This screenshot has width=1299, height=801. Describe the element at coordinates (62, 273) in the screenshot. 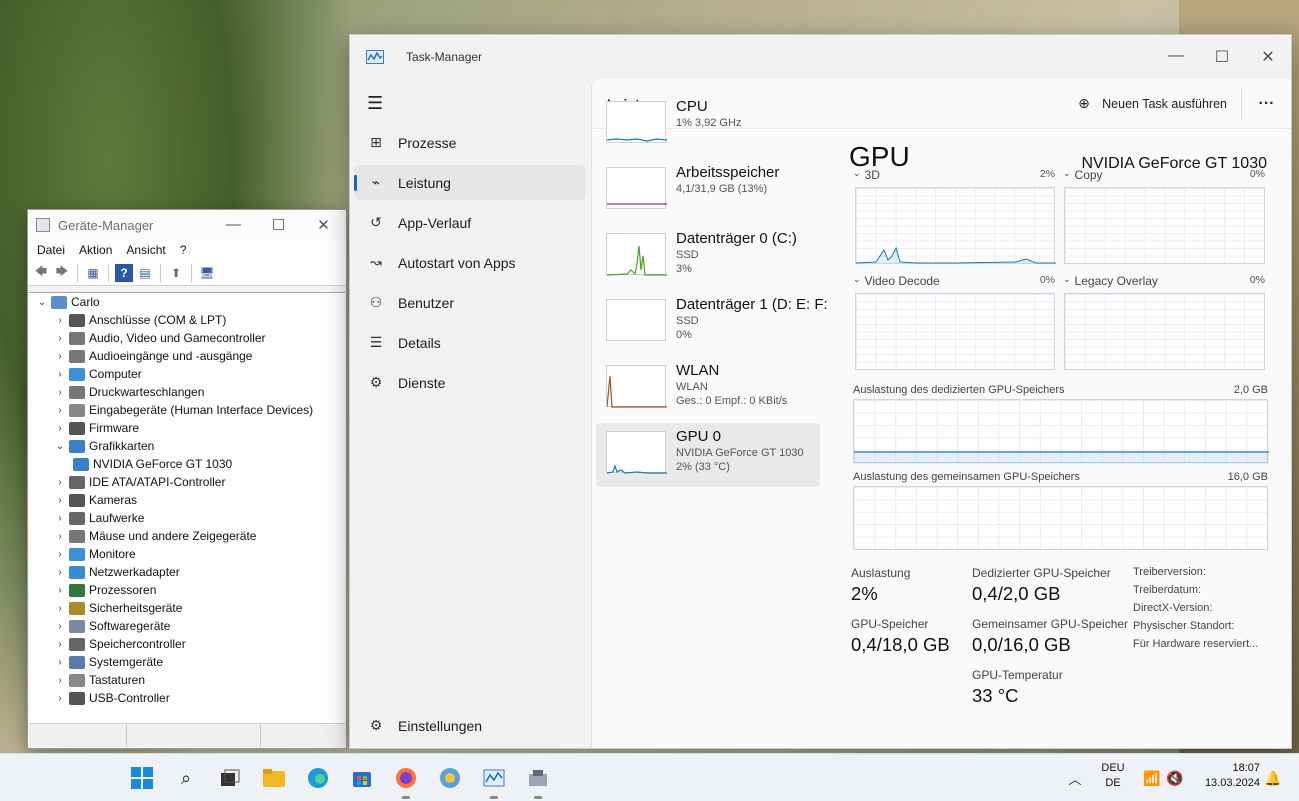

I see `forward-arrow-icon: 🡆` at that location.